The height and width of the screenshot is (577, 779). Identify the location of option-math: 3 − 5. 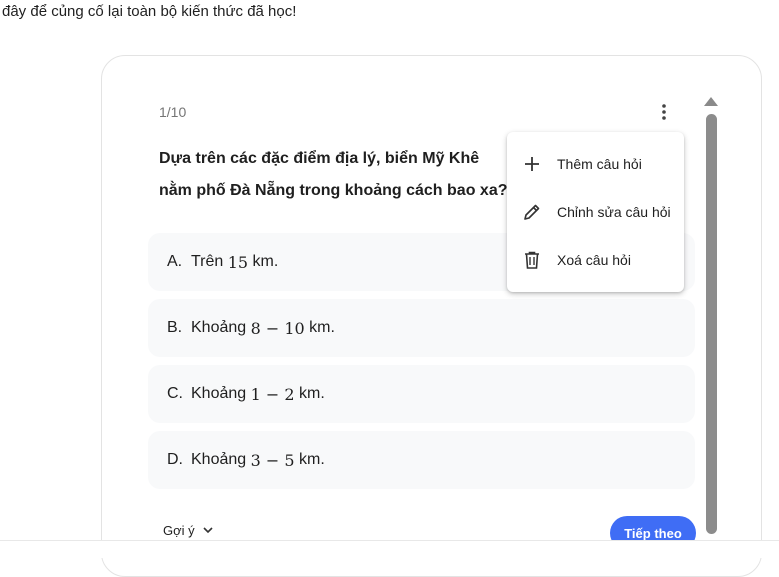
(272, 460).